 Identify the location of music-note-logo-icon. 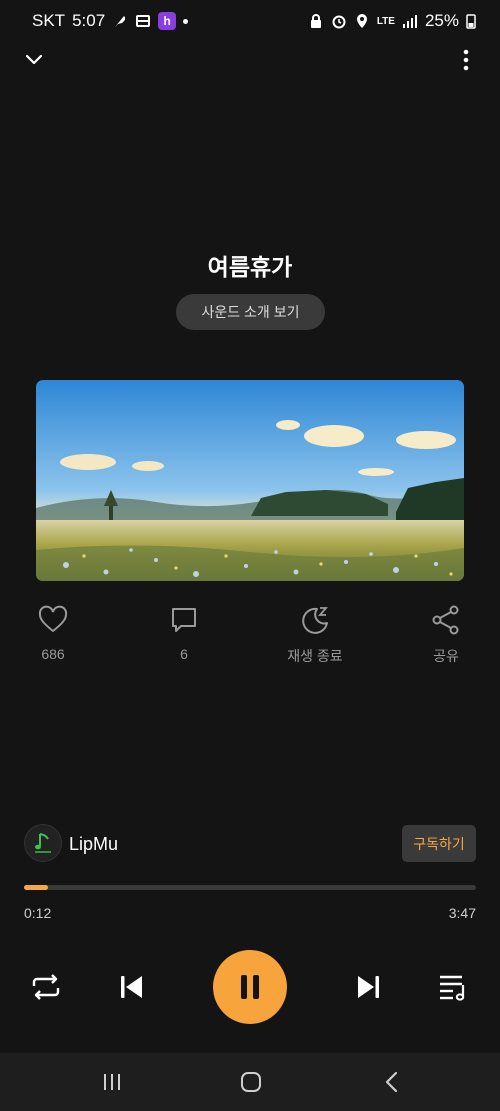
(43, 843).